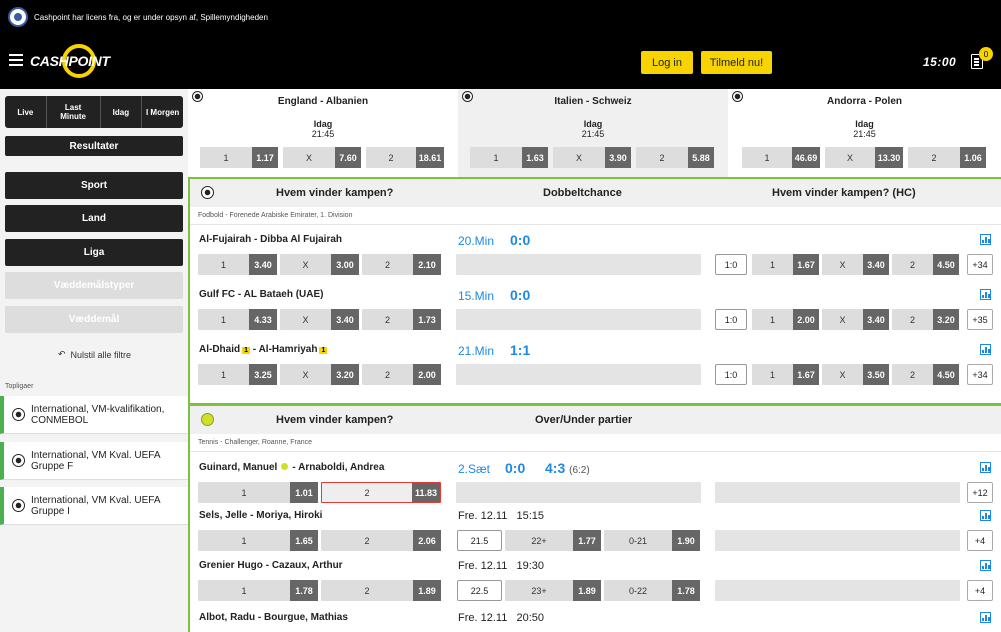  Describe the element at coordinates (122, 112) in the screenshot. I see `tab-idag: Idag` at that location.